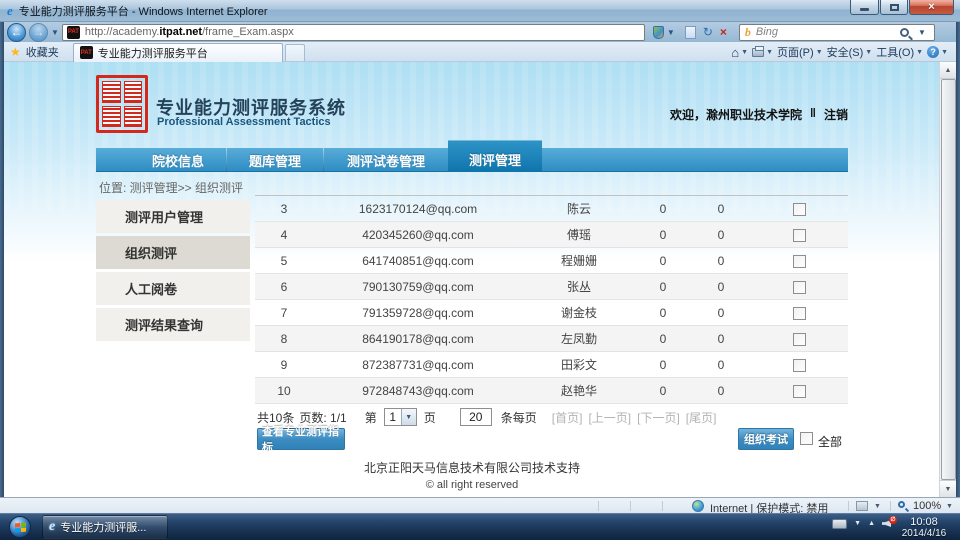 The width and height of the screenshot is (960, 540). Describe the element at coordinates (418, 338) in the screenshot. I see `cell-email: 864190178@qq.com` at that location.